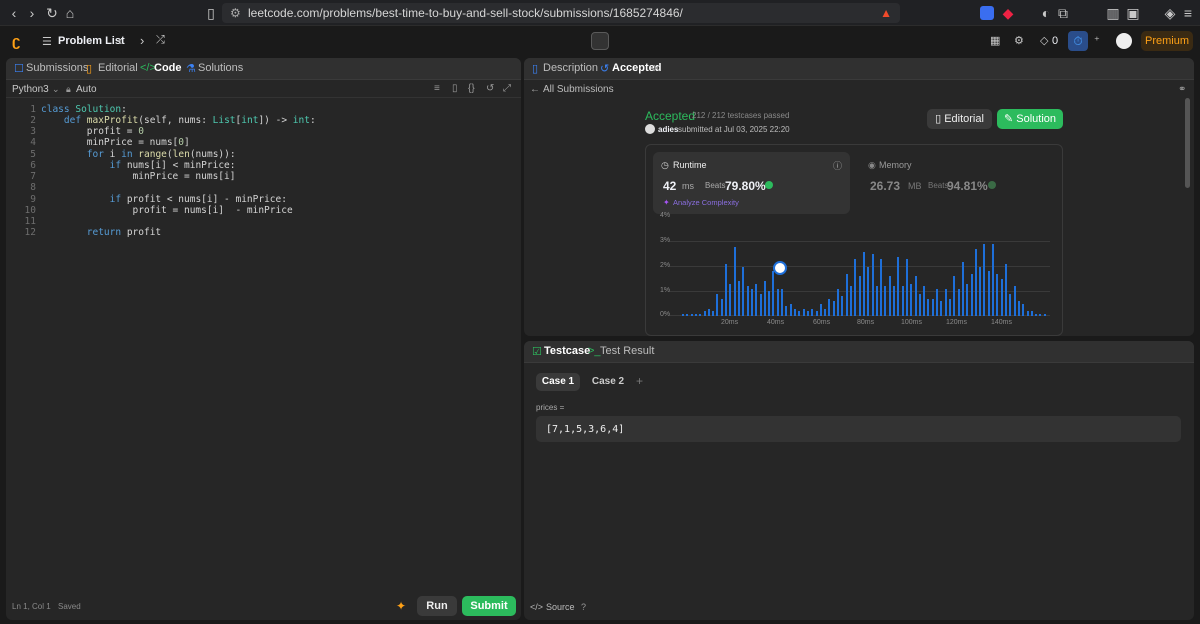  Describe the element at coordinates (560, 607) in the screenshot. I see `source-link: Source` at that location.